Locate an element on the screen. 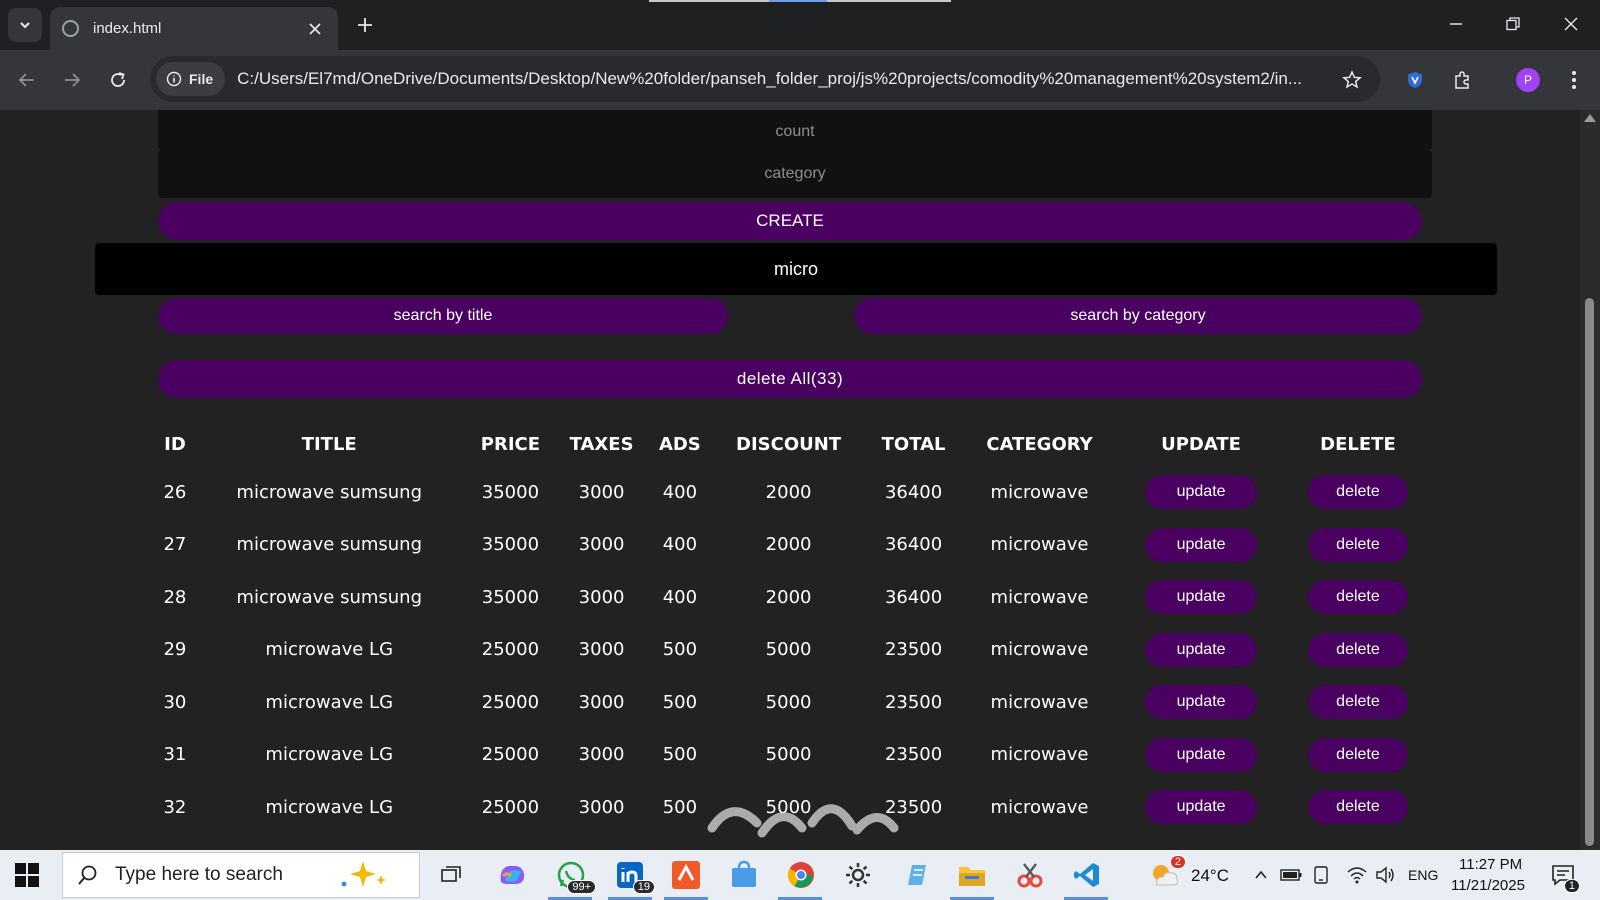 Image resolution: width=1600 pixels, height=900 pixels. site-info-button: File is located at coordinates (191, 79).